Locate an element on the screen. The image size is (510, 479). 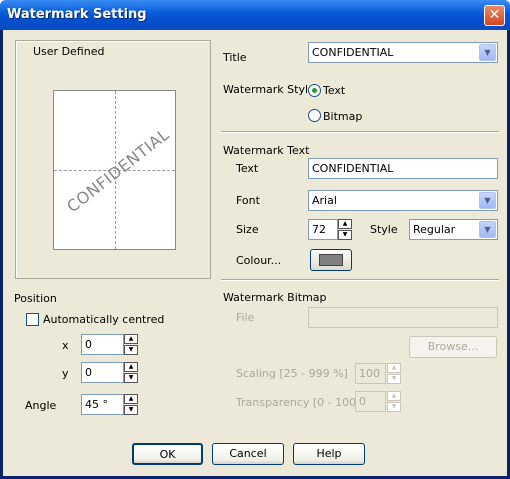
y-spinner: ▲ ▼ is located at coordinates (131, 372).